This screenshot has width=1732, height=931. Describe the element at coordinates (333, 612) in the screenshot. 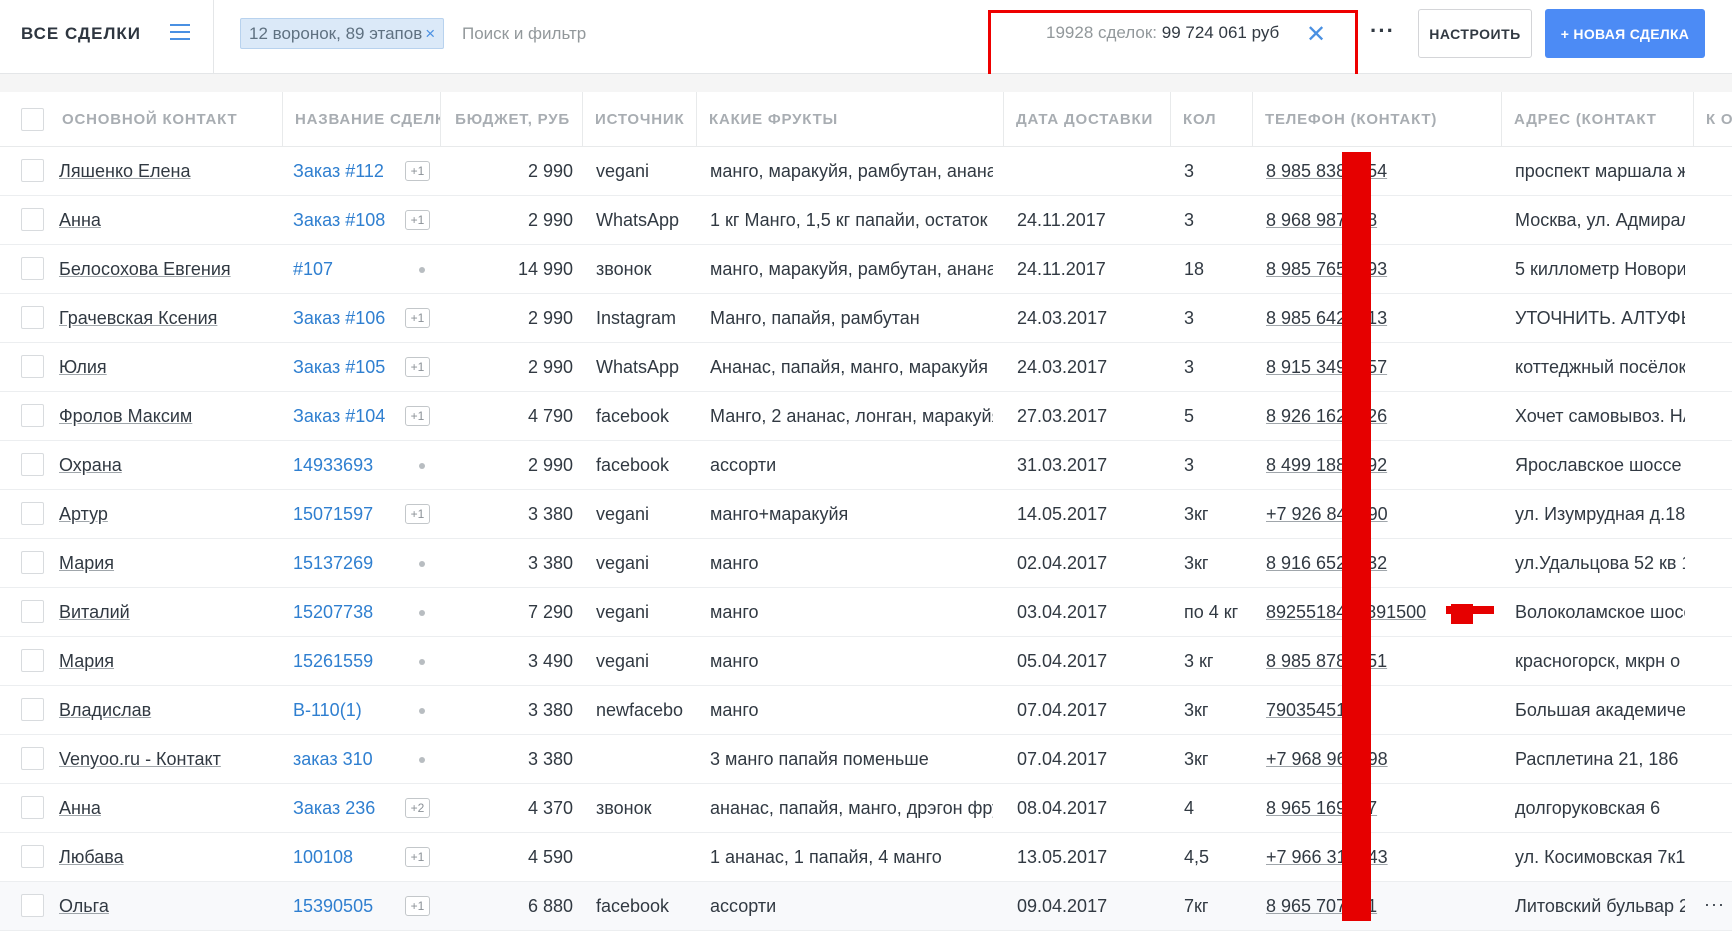

I see `deal-name-link: 15207738` at that location.